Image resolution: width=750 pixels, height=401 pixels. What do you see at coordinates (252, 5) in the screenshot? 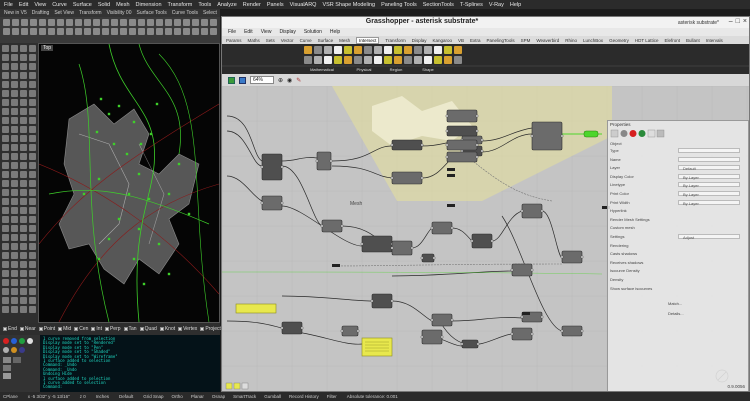
I see `menu-render: Render` at bounding box center [252, 5].